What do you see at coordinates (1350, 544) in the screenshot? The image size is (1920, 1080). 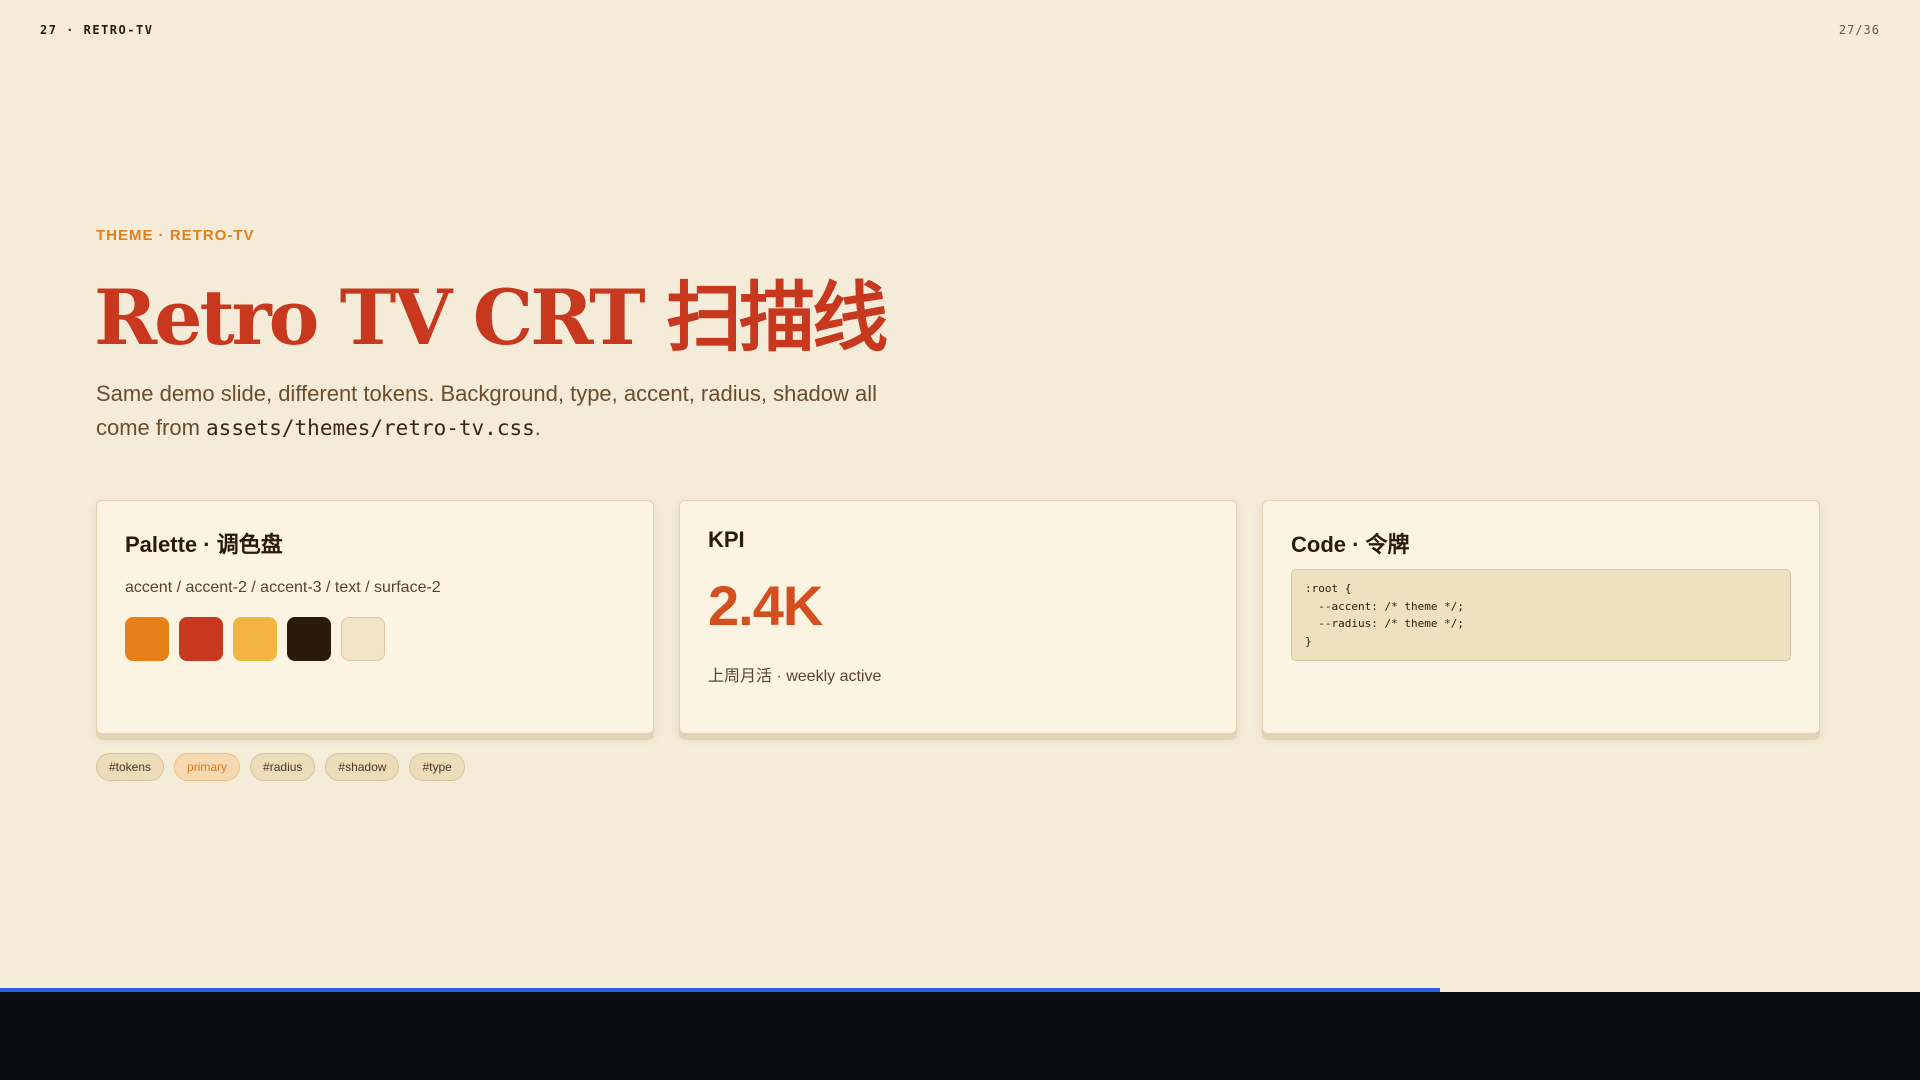 I see `code-card-title: Code · 令牌` at bounding box center [1350, 544].